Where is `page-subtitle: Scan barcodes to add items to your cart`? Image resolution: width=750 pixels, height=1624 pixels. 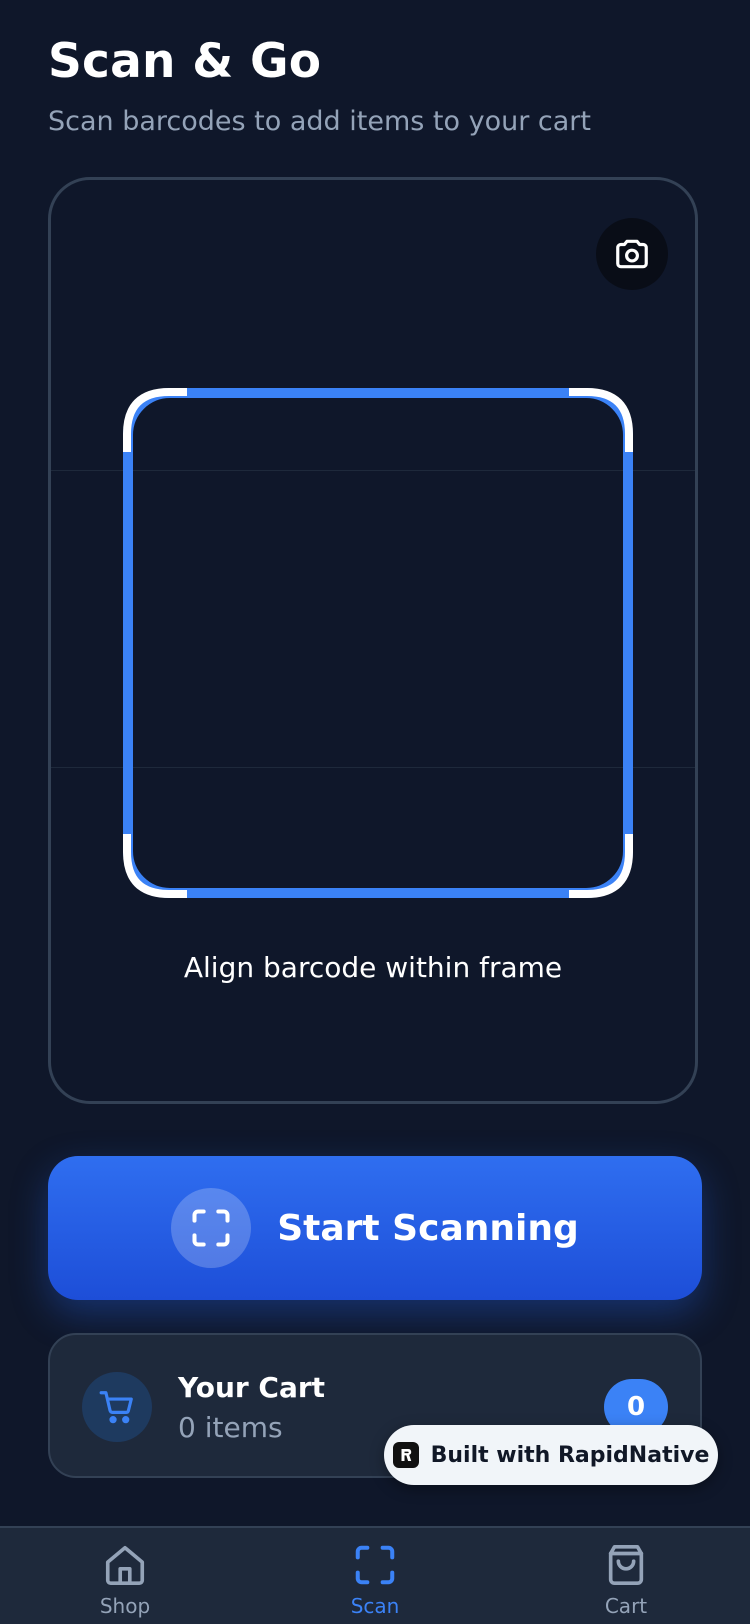
page-subtitle: Scan barcodes to add items to your cart is located at coordinates (319, 121).